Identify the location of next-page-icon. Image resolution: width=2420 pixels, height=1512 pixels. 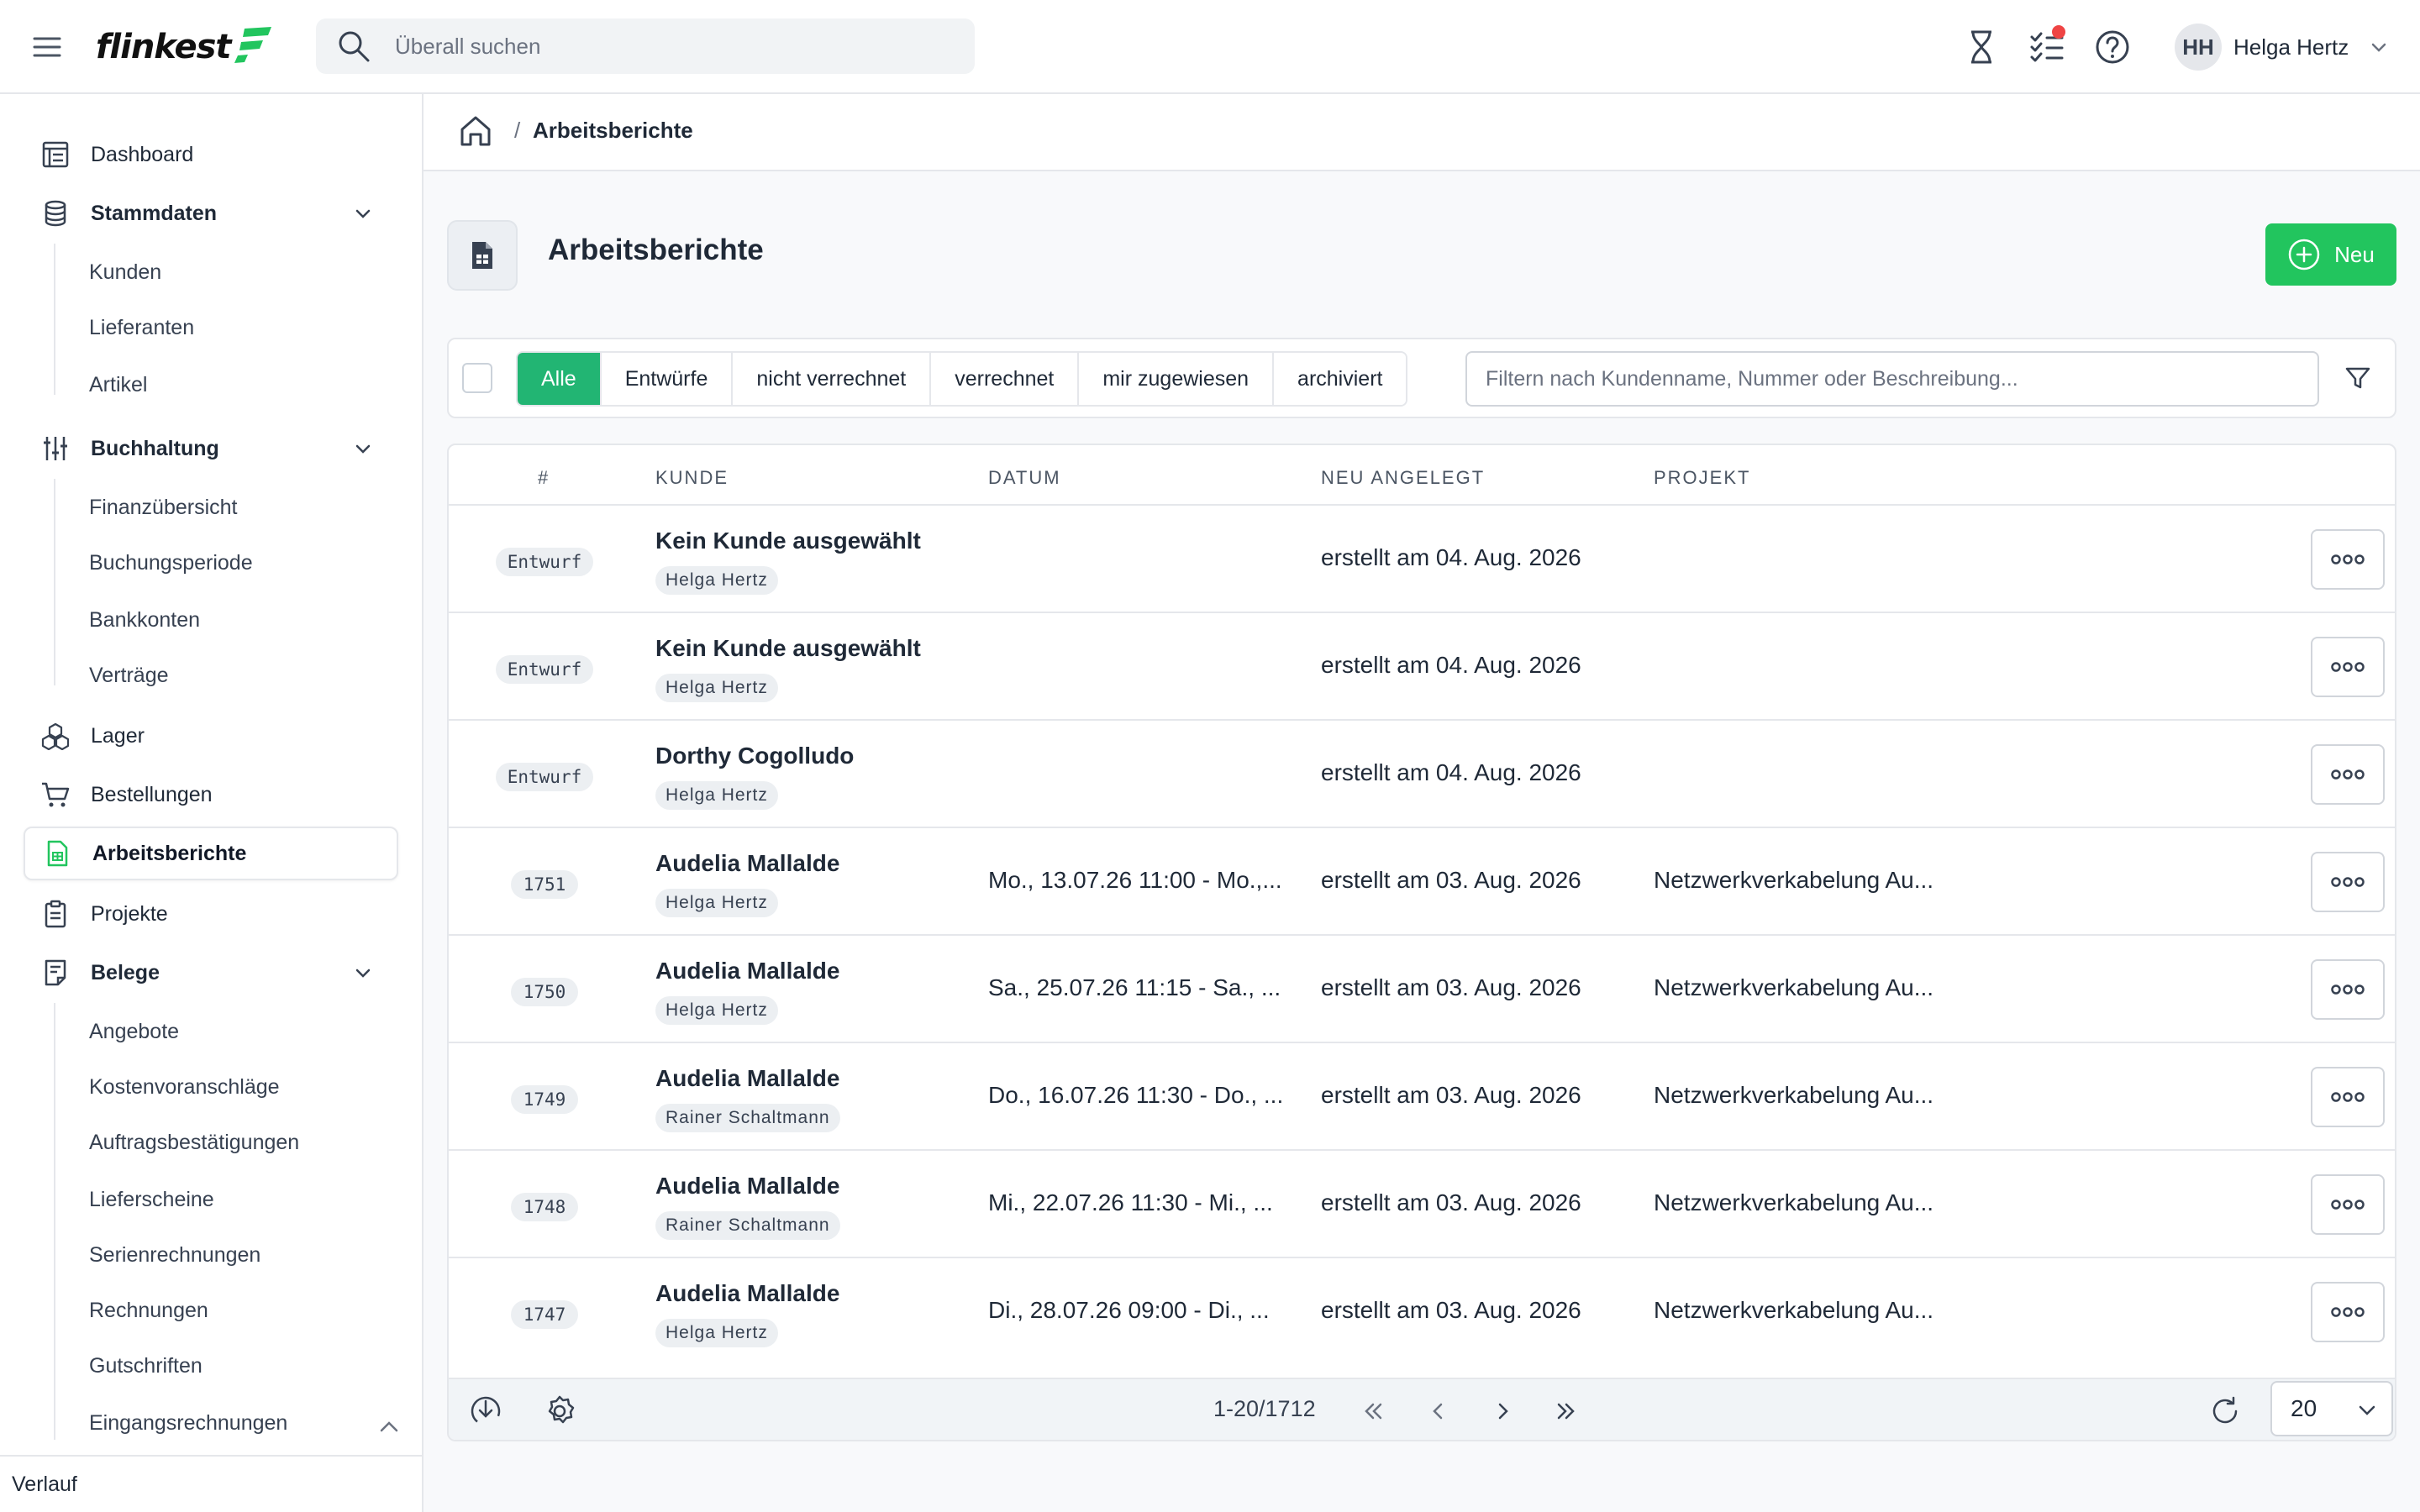
(1502, 1411).